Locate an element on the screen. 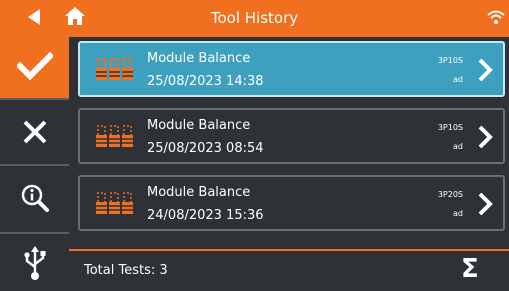 This screenshot has width=509, height=291. details-button is located at coordinates (34, 198).